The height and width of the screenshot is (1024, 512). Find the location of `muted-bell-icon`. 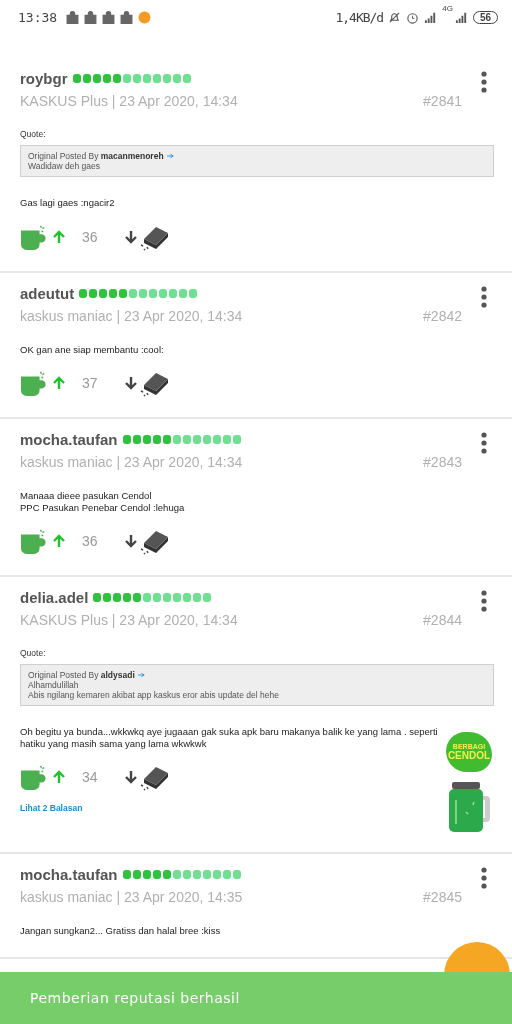

muted-bell-icon is located at coordinates (395, 17).